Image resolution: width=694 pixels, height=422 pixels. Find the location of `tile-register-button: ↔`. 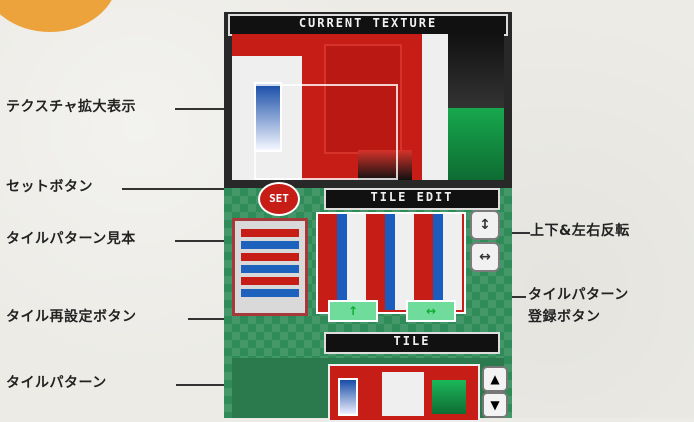

tile-register-button: ↔ is located at coordinates (431, 311).